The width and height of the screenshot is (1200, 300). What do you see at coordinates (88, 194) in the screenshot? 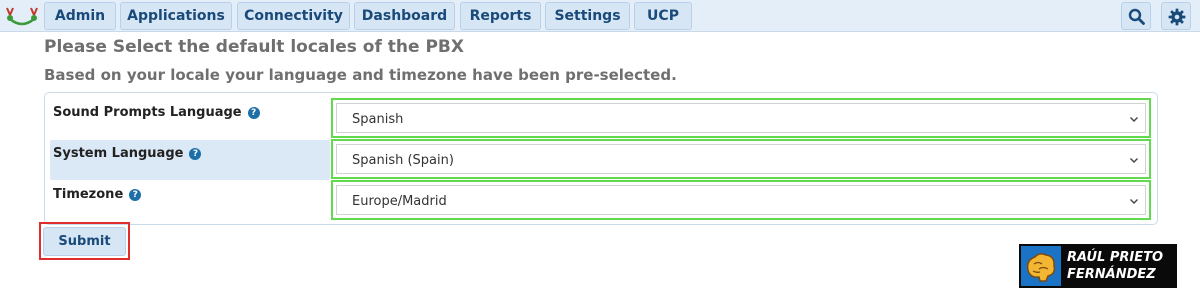
I see `timezone-label-text: Timezone` at bounding box center [88, 194].